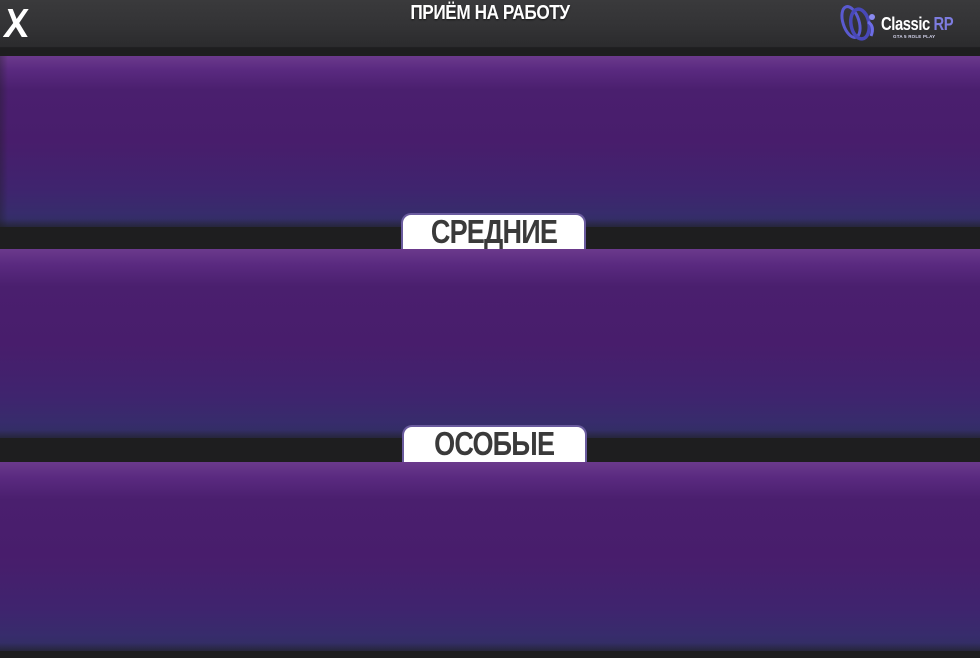 Image resolution: width=980 pixels, height=658 pixels. I want to click on tab-special-label: ОСОБЫЕ, so click(494, 443).